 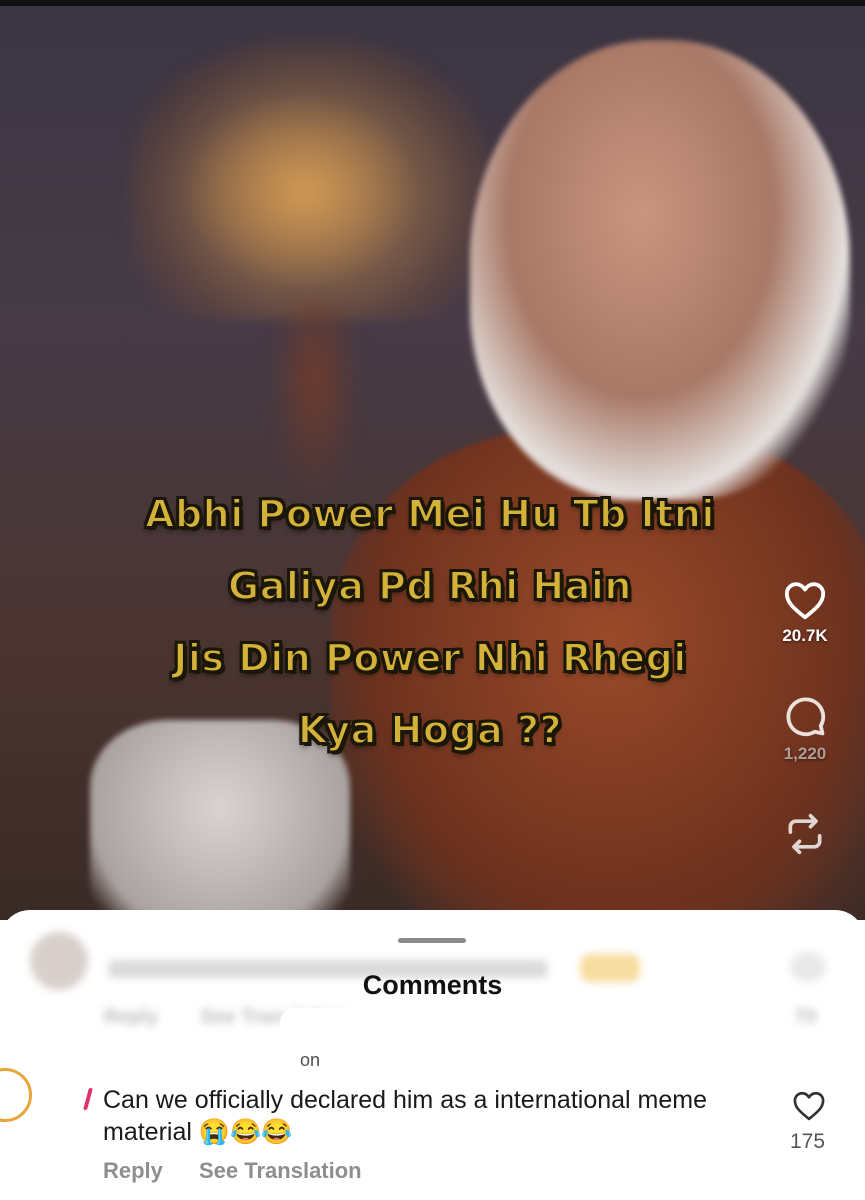 I want to click on blurred-reply-link: Reply, so click(x=131, y=1017).